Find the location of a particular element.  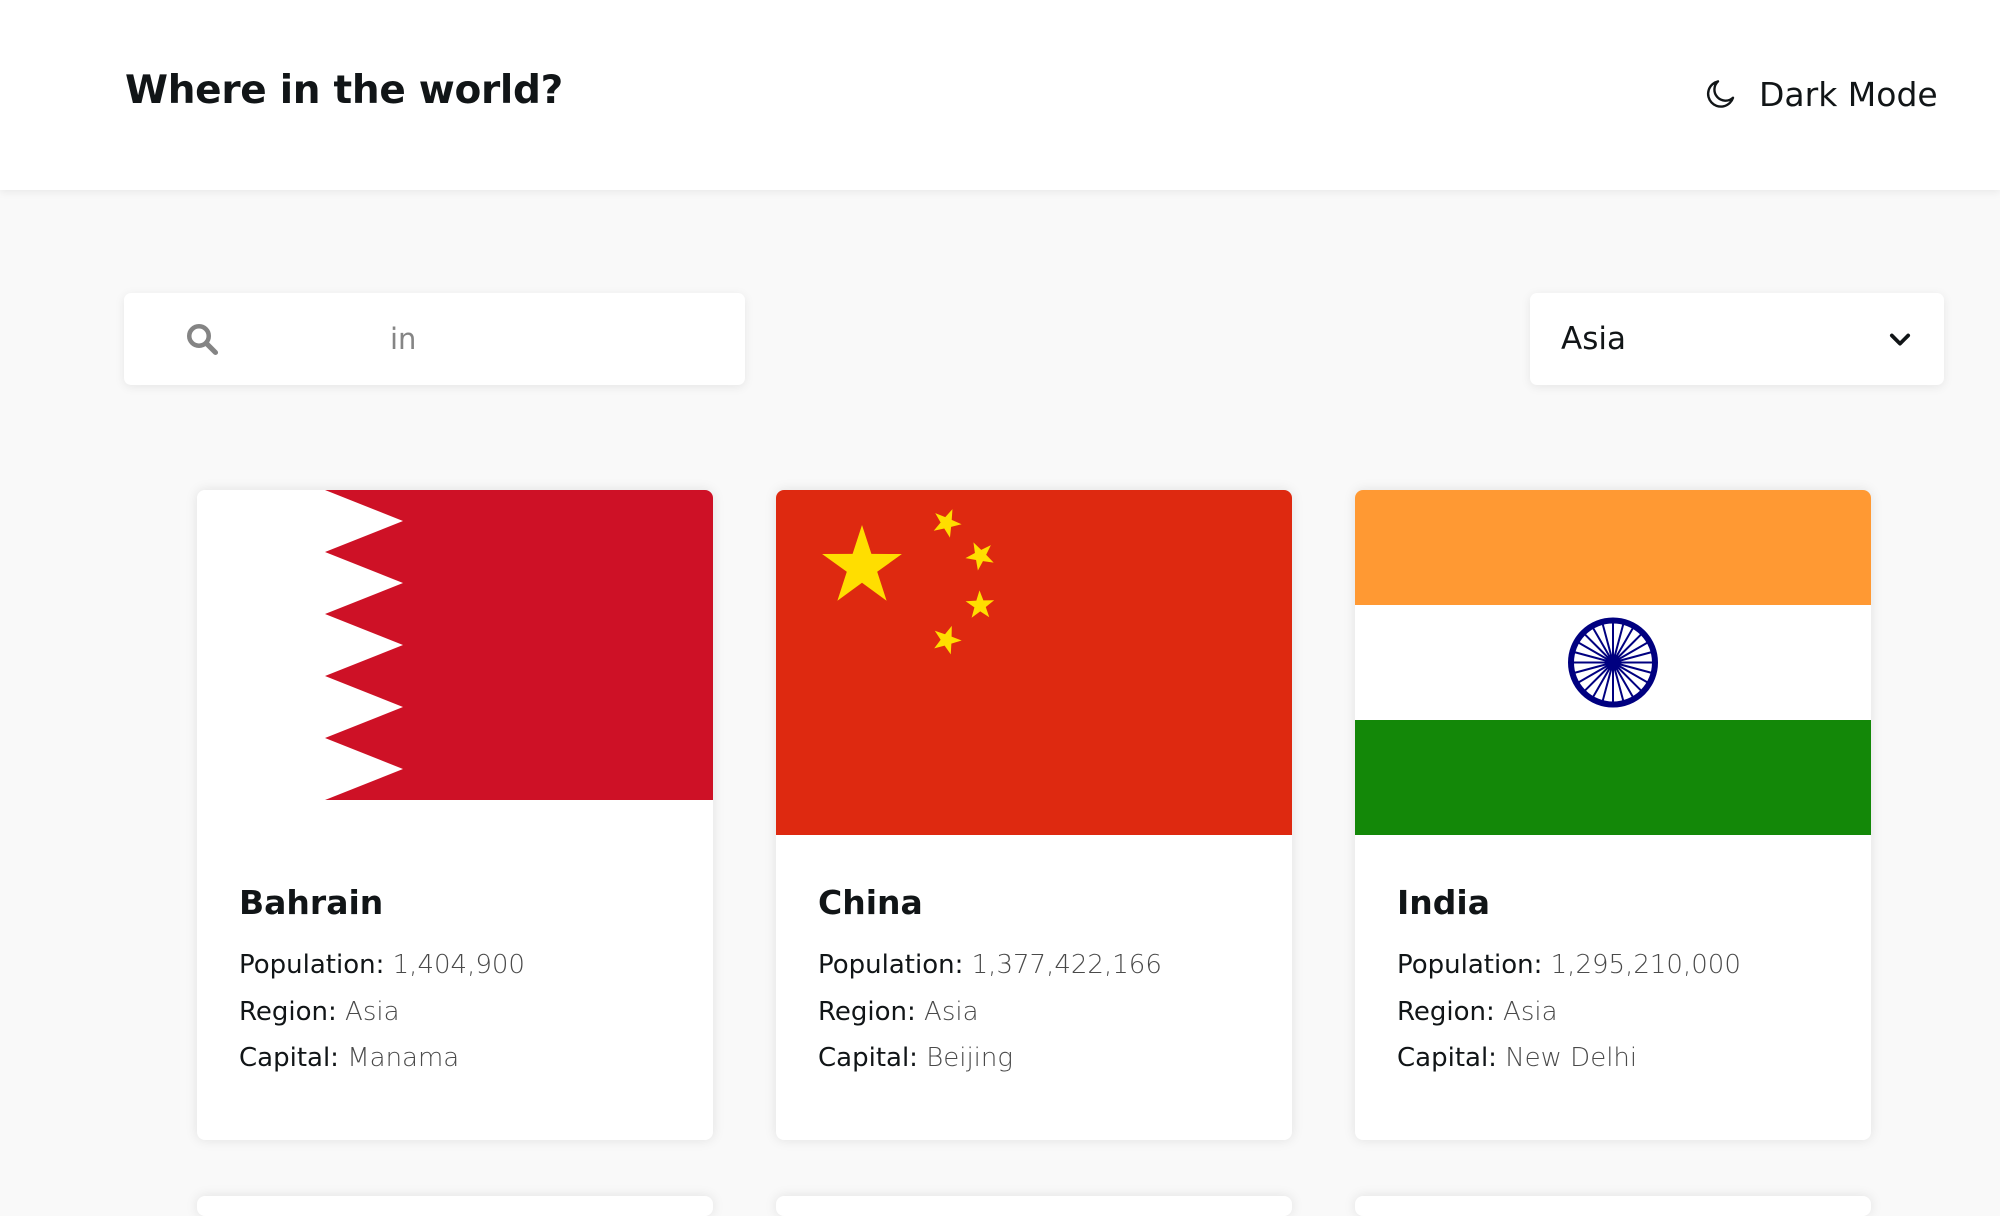

population-value: 1,295,210,000 is located at coordinates (1645, 965).